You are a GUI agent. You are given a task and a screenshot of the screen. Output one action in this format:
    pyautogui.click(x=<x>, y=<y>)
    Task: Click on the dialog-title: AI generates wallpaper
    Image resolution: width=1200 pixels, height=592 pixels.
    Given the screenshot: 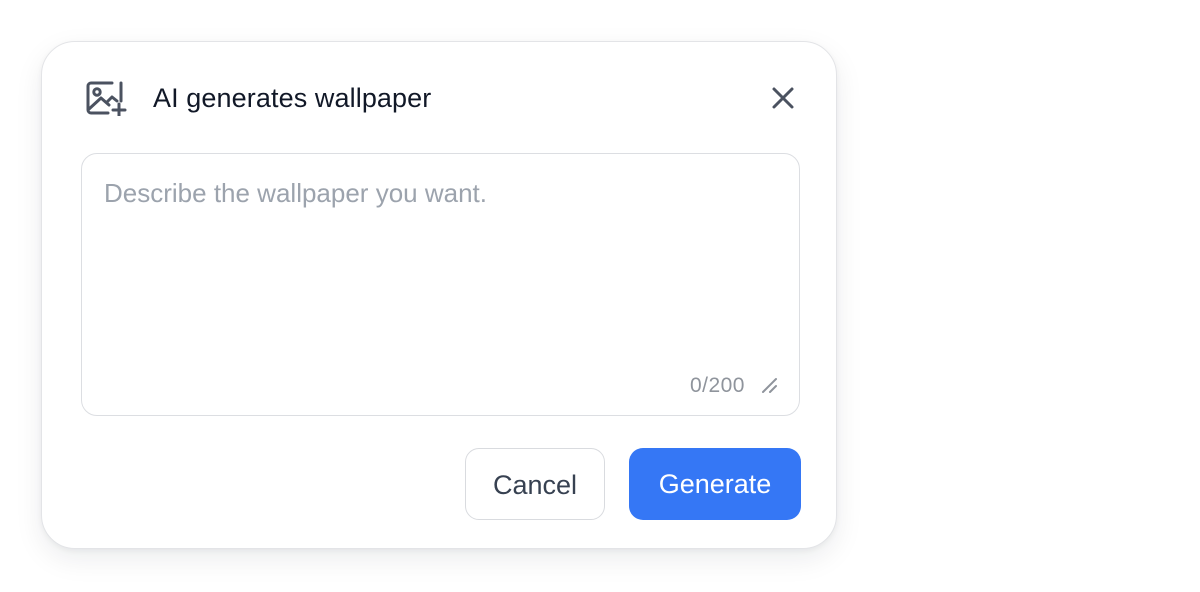 What is the action you would take?
    pyautogui.click(x=292, y=98)
    